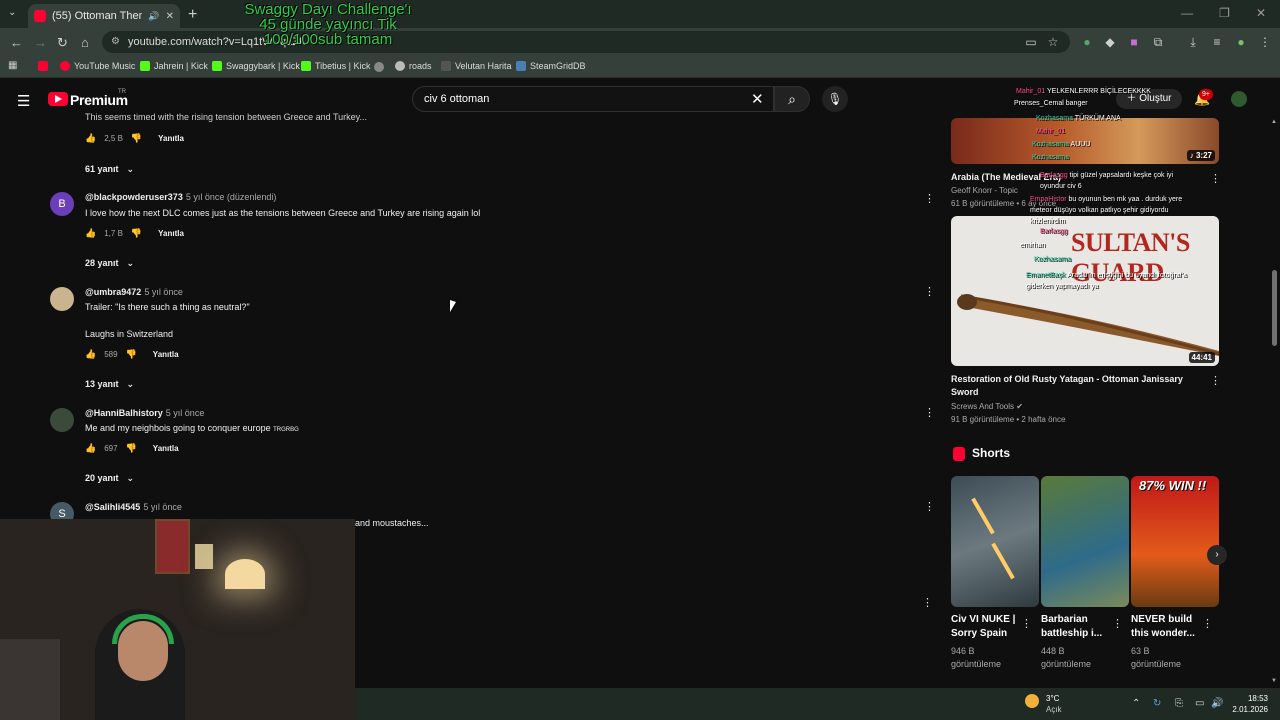 The height and width of the screenshot is (720, 1280). Describe the element at coordinates (109, 384) in the screenshot. I see `replies-toggle: 13 yanıt ⌄` at that location.